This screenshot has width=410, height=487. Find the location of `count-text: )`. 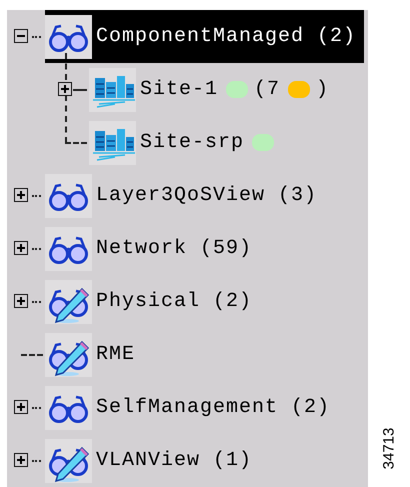

count-text: ) is located at coordinates (323, 89).